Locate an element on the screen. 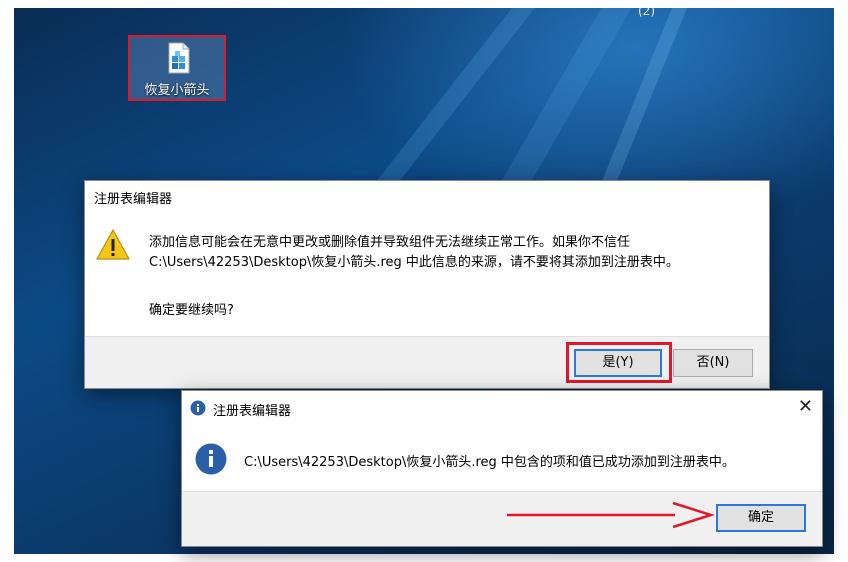 This screenshot has width=848, height=562. warning-message-line-1: 添加信息可能会在无意中更改或删除值并导致组件无法继续正常工作。如果你不信任 is located at coordinates (390, 242).